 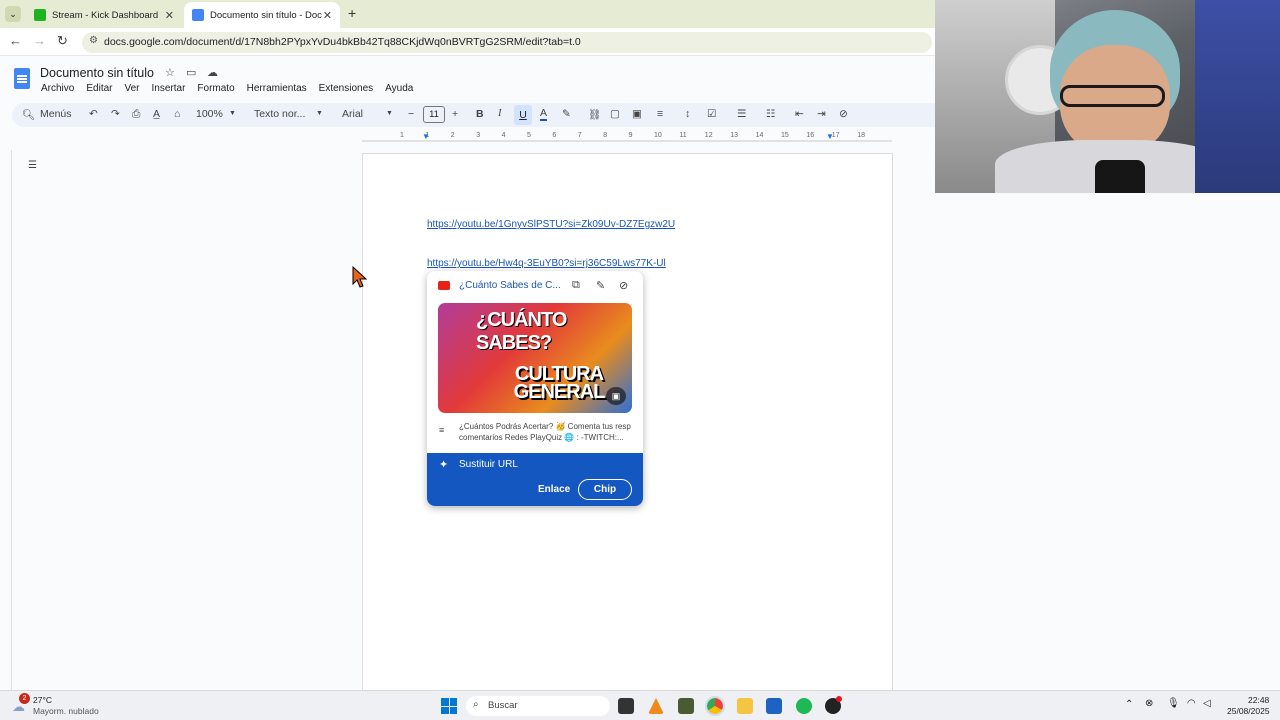 What do you see at coordinates (711, 114) in the screenshot?
I see `checklist-icon: ☑` at bounding box center [711, 114].